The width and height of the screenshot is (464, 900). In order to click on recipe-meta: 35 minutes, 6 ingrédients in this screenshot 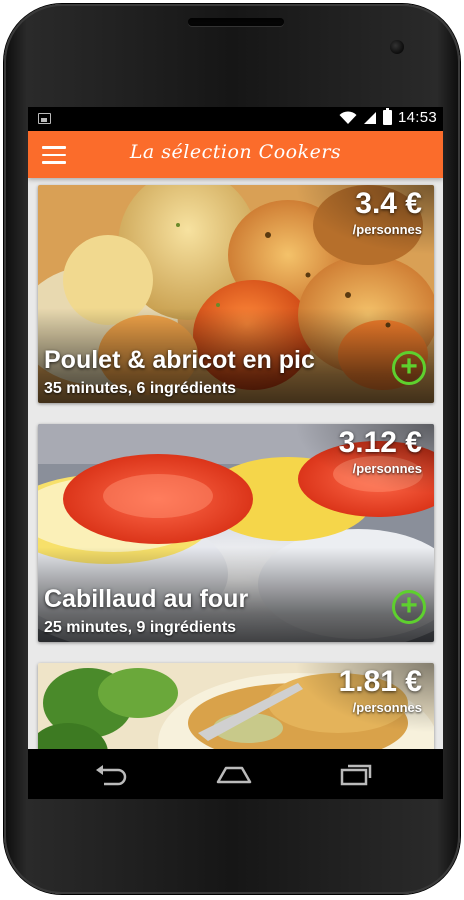, I will do `click(140, 388)`.